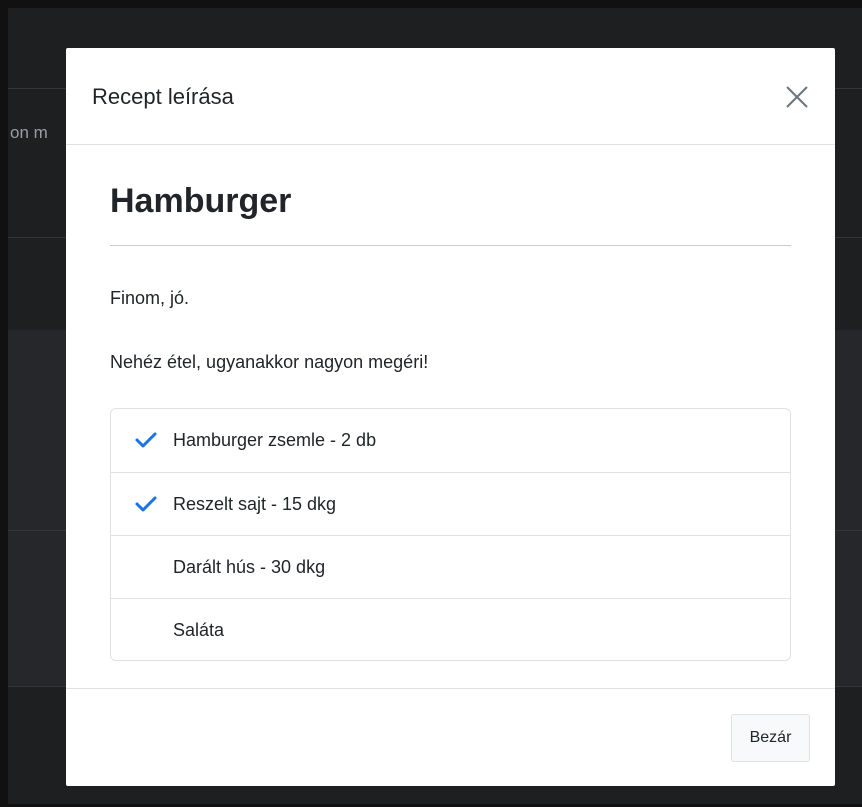 The width and height of the screenshot is (862, 807). What do you see at coordinates (249, 567) in the screenshot?
I see `ingredient-label: Darált hús - 30 dkg` at bounding box center [249, 567].